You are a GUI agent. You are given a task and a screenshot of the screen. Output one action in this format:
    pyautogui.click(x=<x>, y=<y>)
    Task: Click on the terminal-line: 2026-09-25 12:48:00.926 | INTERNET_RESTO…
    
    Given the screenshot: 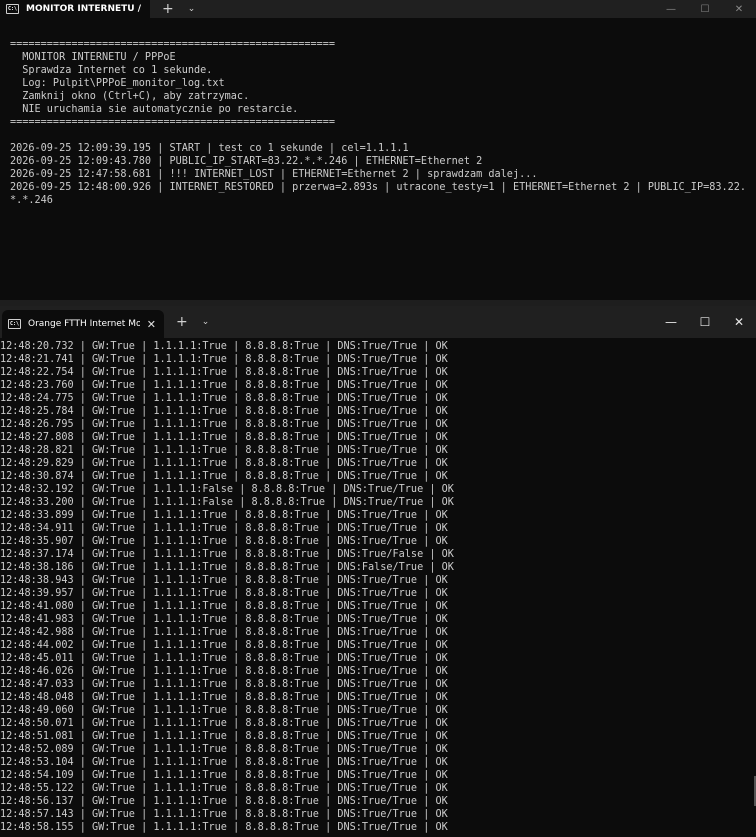 What is the action you would take?
    pyautogui.click(x=378, y=187)
    